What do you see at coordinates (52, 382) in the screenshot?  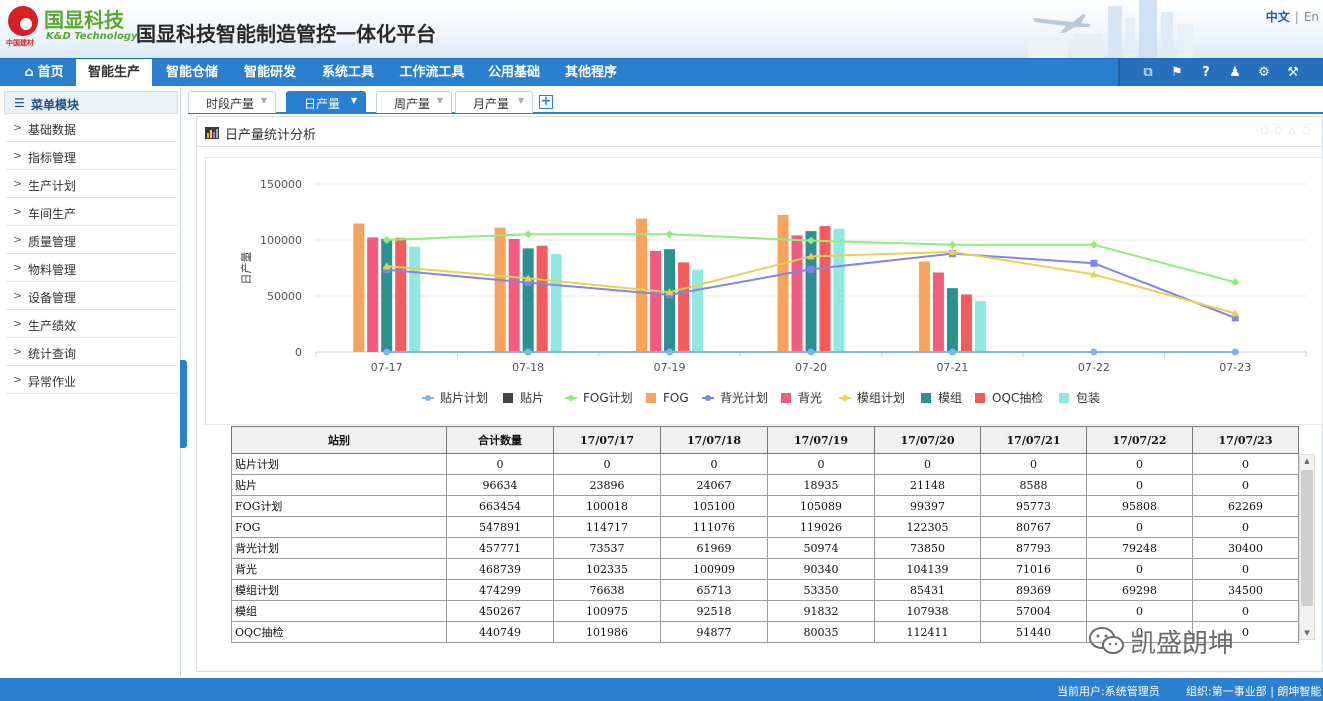 I see `sidebar-item-label: 异常作业` at bounding box center [52, 382].